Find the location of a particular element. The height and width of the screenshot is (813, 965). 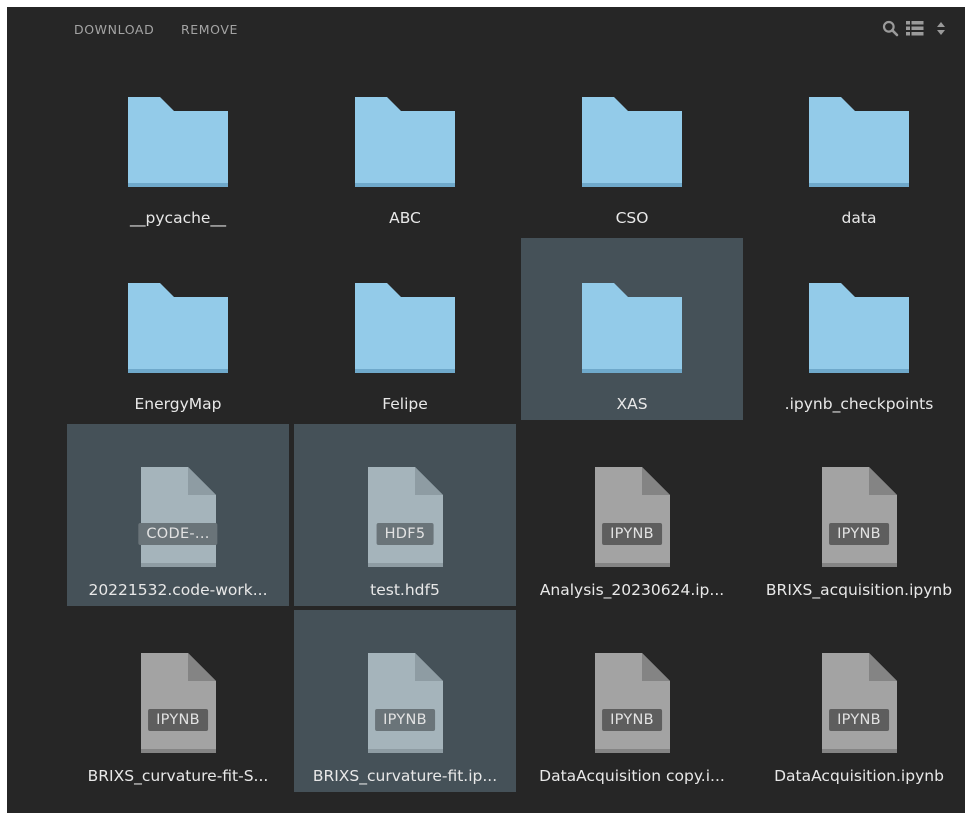

folder-tile: __pycache__ is located at coordinates (178, 143).